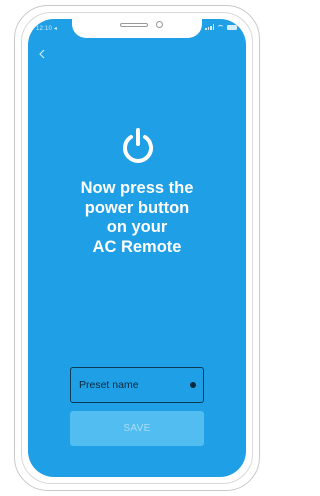 This screenshot has width=320, height=496. Describe the element at coordinates (134, 25) in the screenshot. I see `speaker-grille` at that location.